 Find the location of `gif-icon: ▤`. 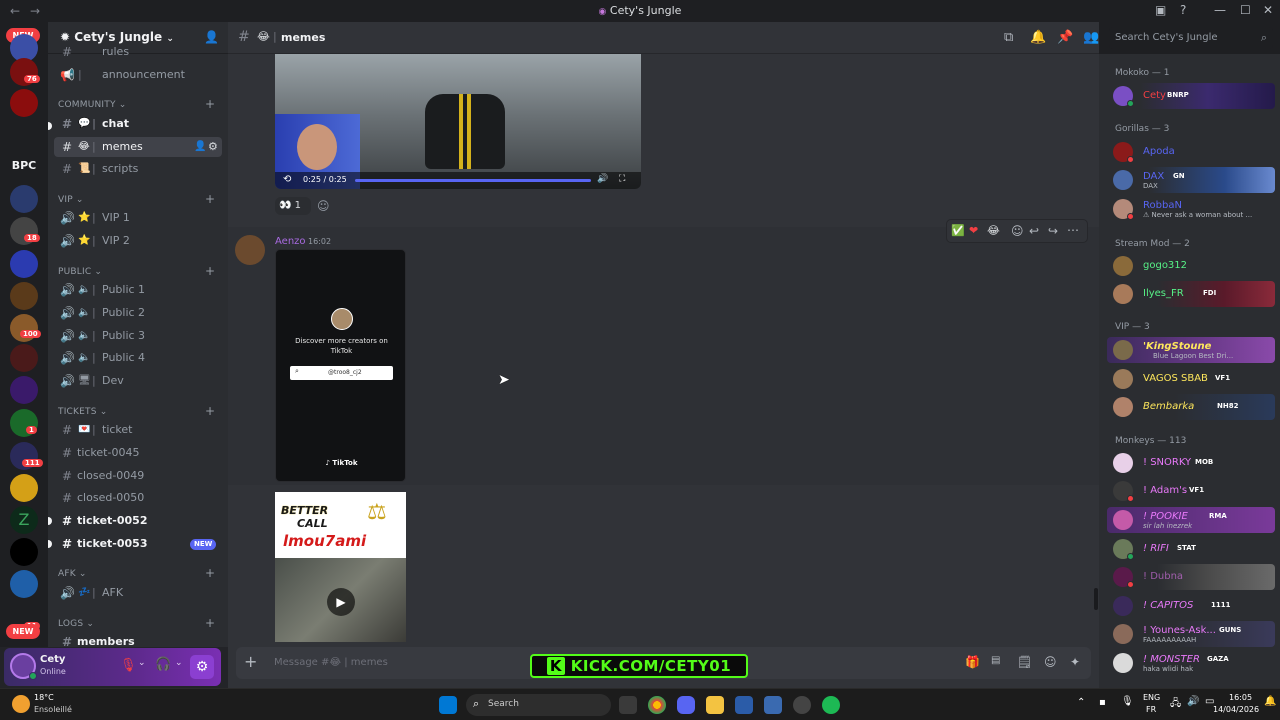

gif-icon: ▤ is located at coordinates (995, 660).